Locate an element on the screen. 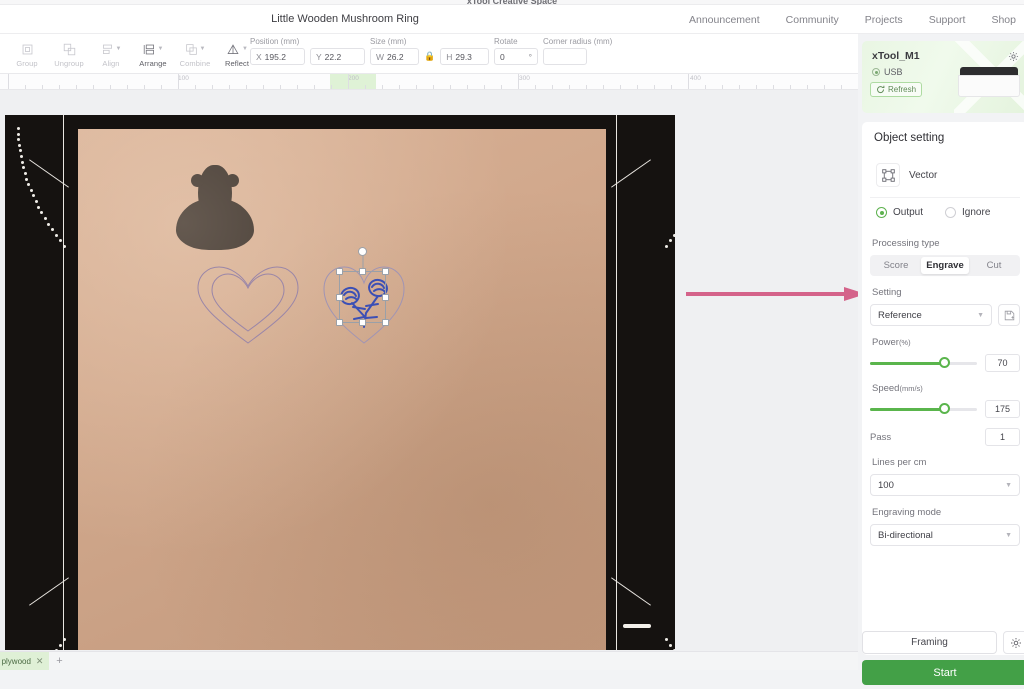 The height and width of the screenshot is (689, 1024). align-button: ▼ Align is located at coordinates (111, 54).